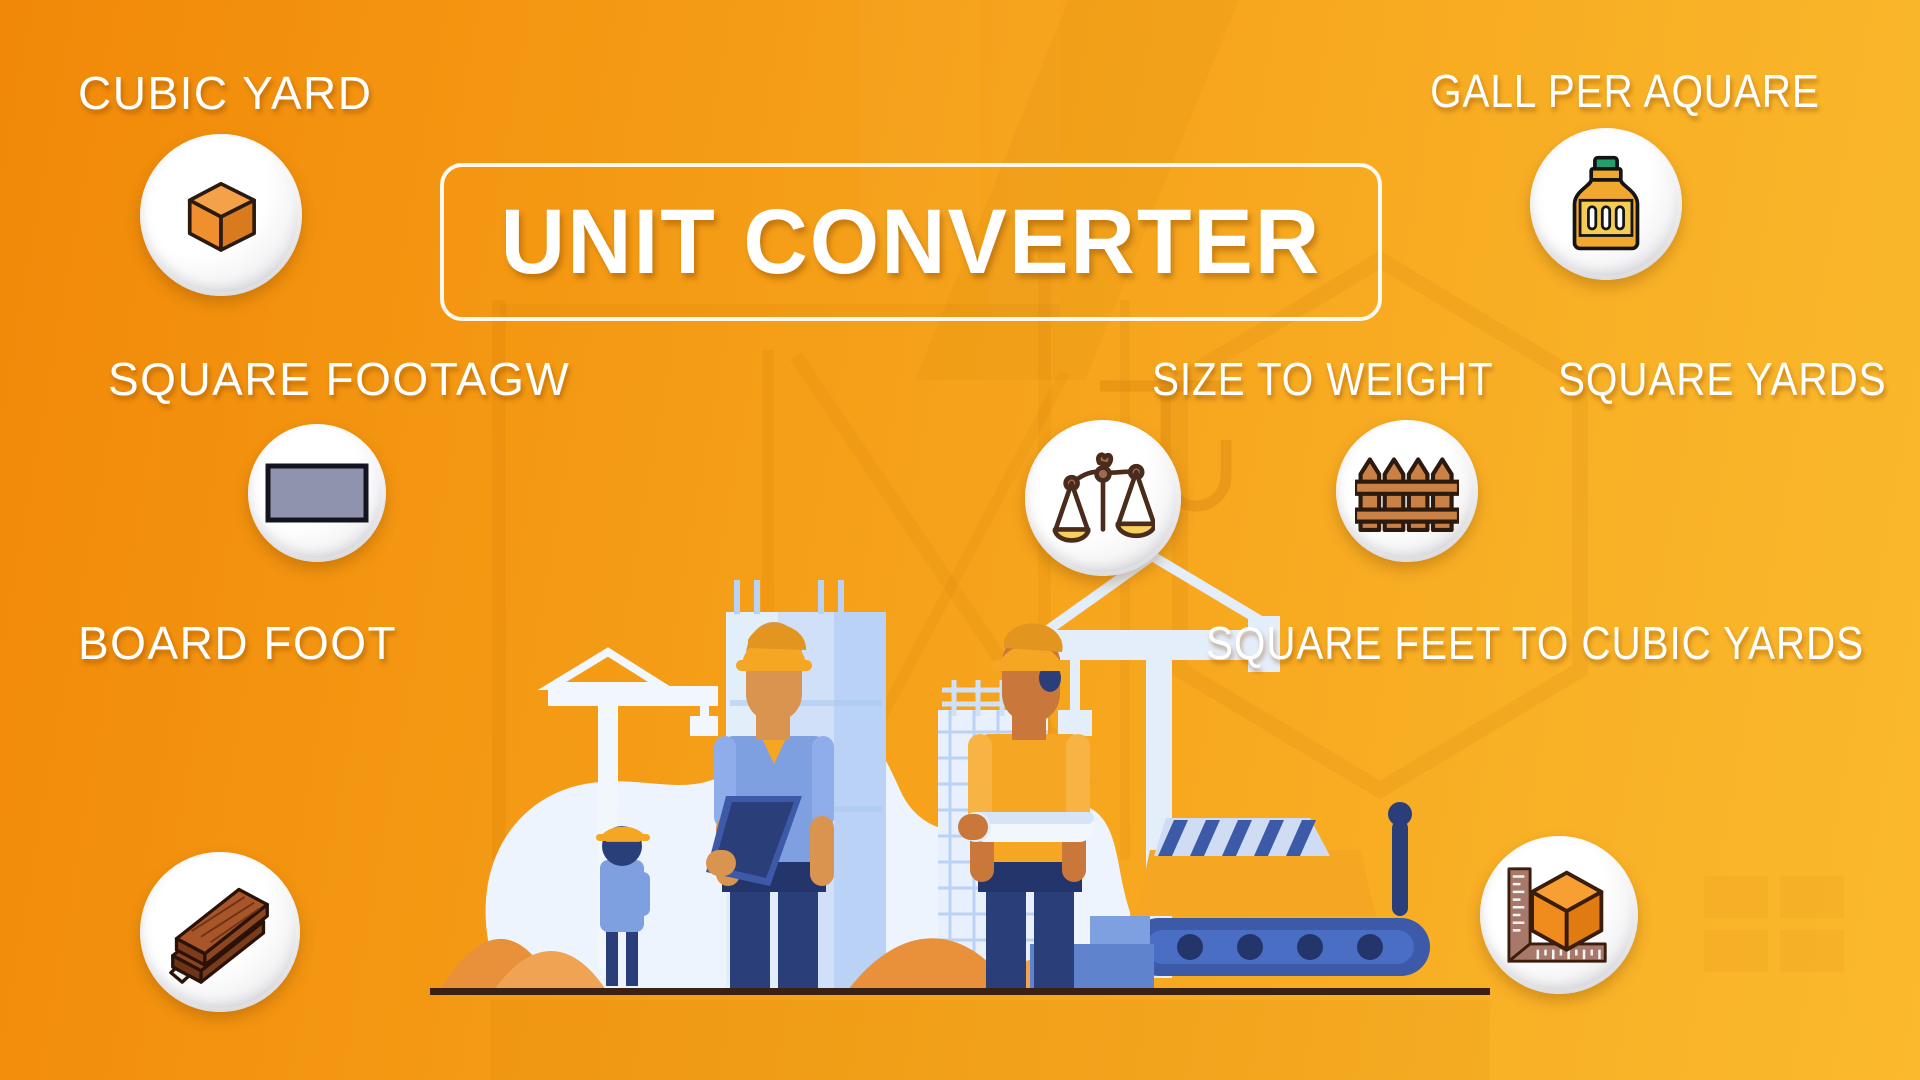  I want to click on gray-rectangle-icon, so click(317, 493).